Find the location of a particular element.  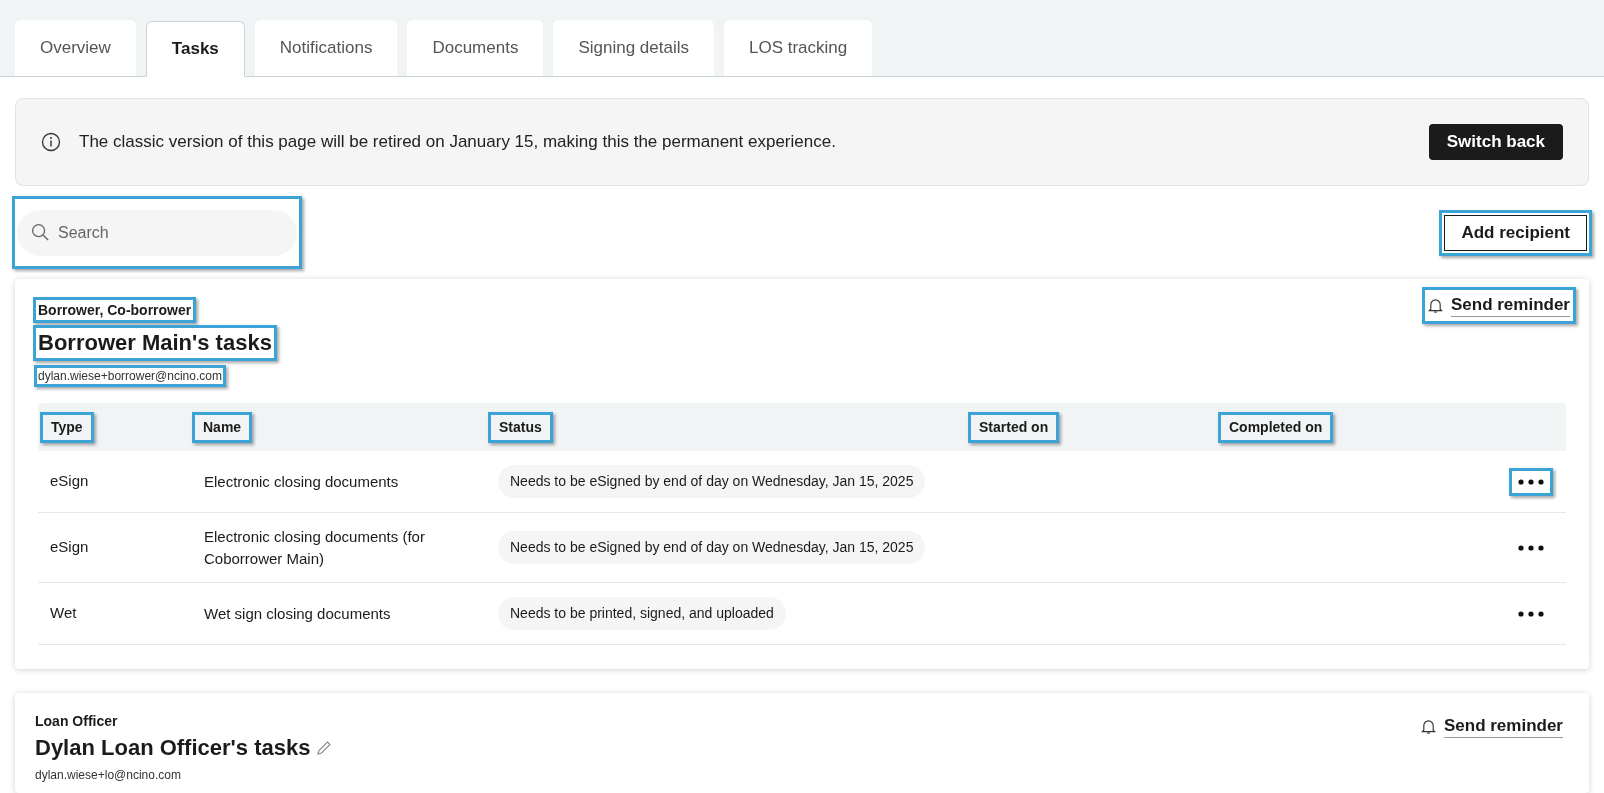

status-pill: Needs to be printed, signed, and uploaded is located at coordinates (642, 613).